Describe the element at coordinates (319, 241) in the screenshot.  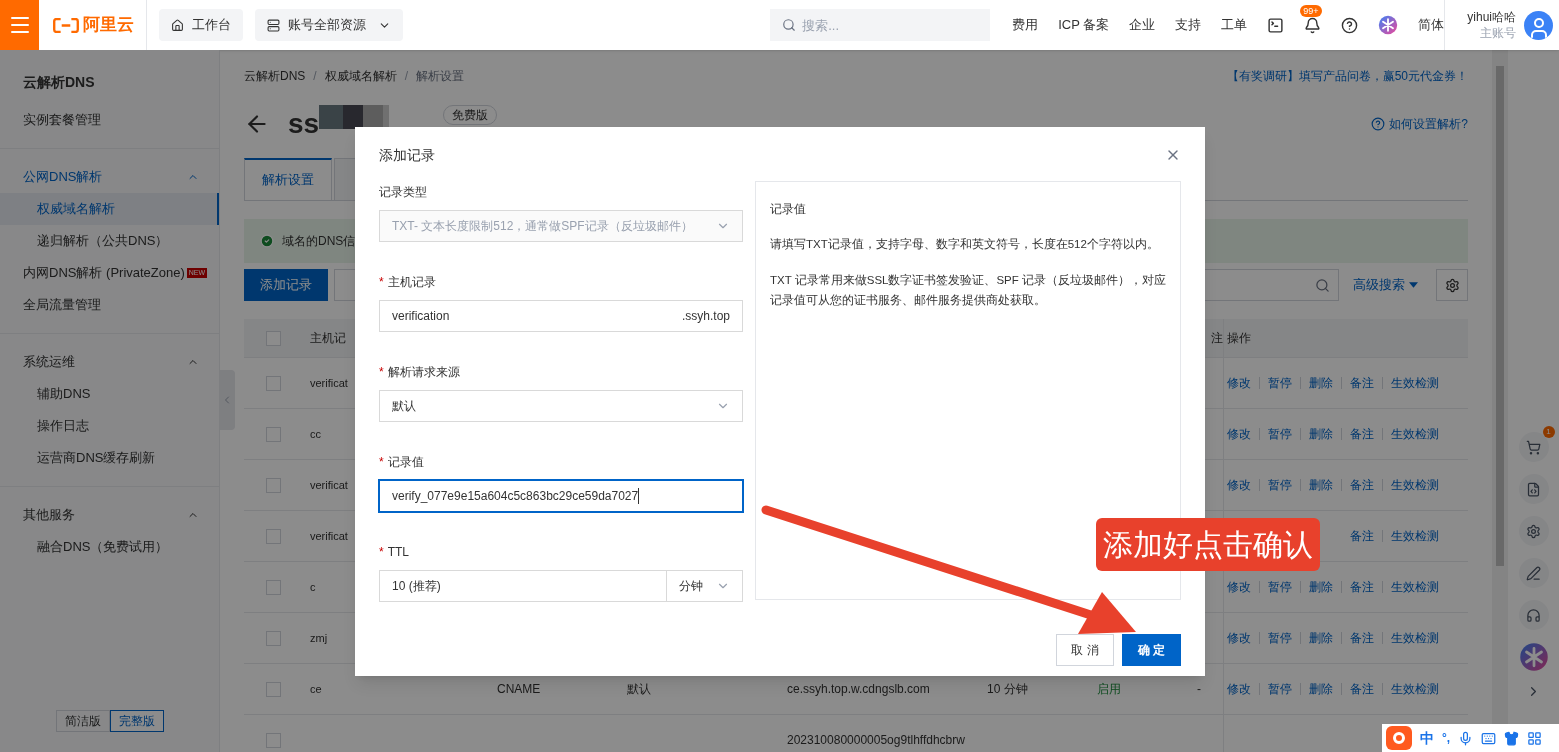
I see `alert-text: 域名的DNS信` at that location.